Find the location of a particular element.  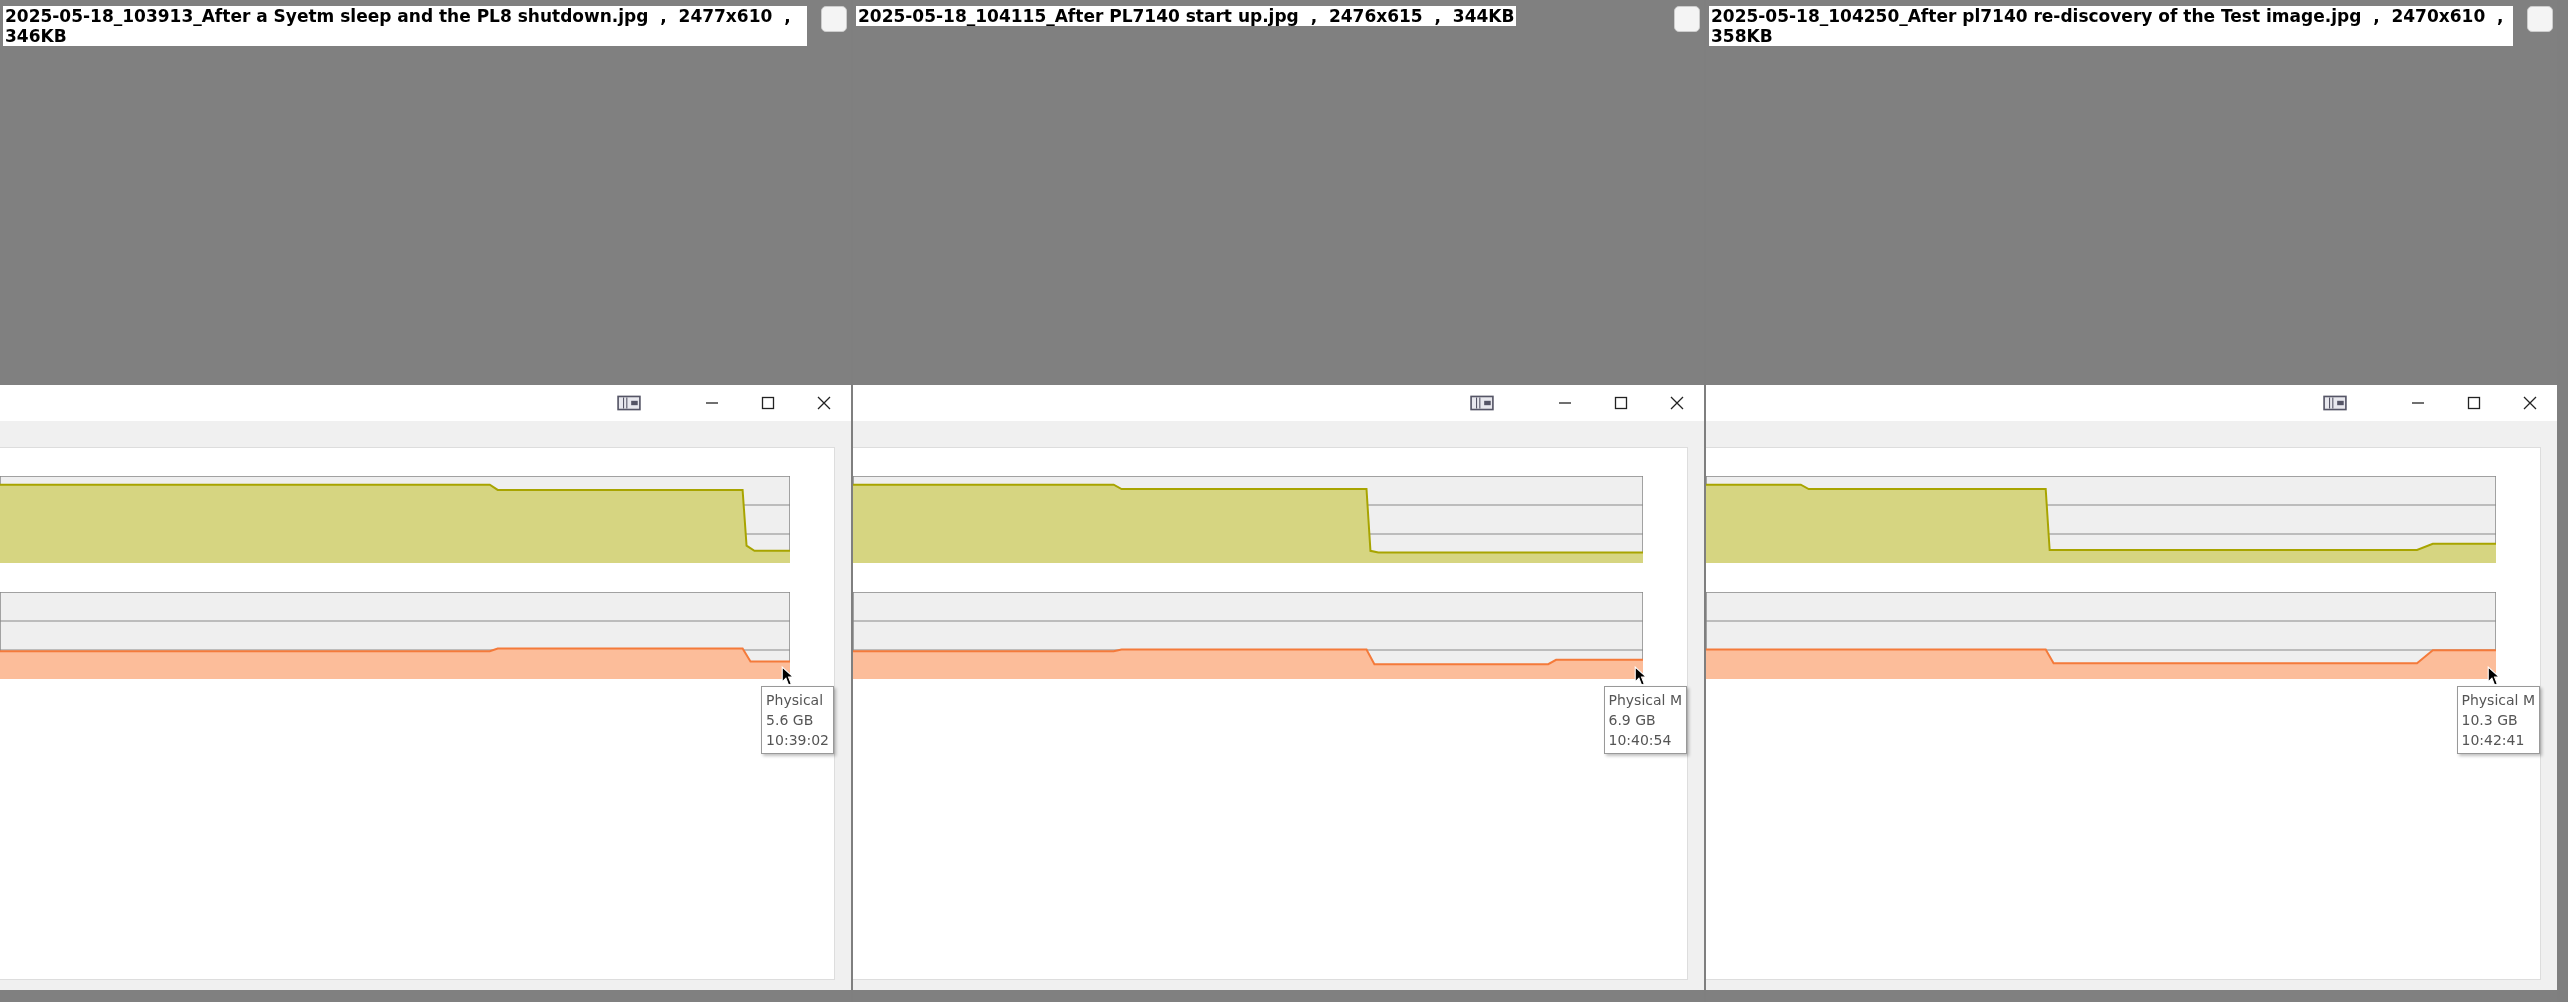

tooltip-text: 5.6 GB is located at coordinates (790, 720).